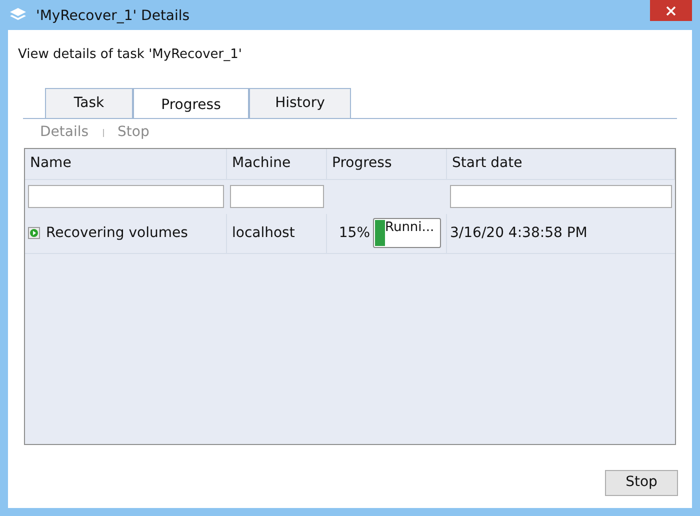 The image size is (700, 516). I want to click on layers-icon, so click(18, 15).